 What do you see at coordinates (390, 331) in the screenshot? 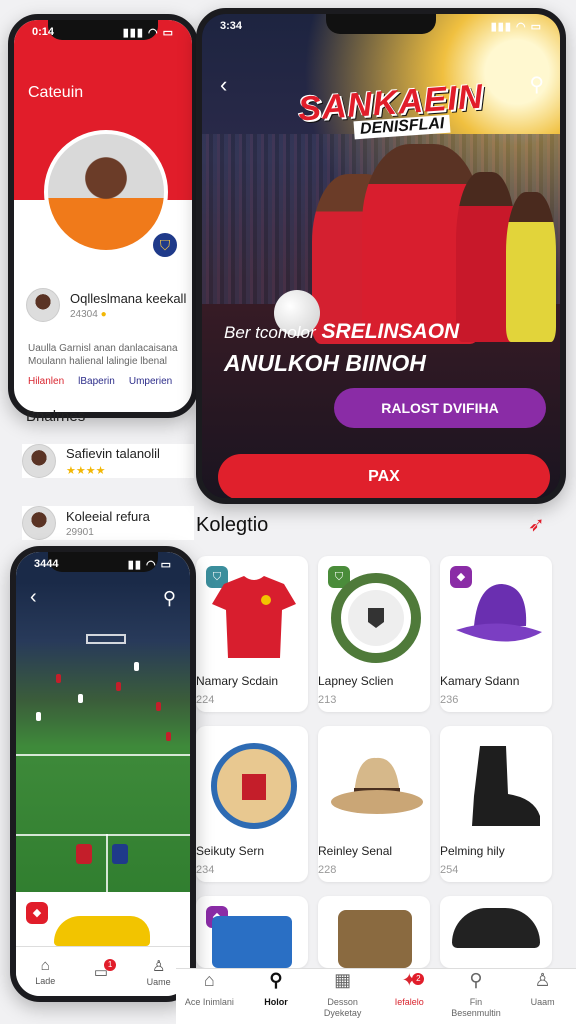
I see `hero-line-1-big: SRELINSAON` at bounding box center [390, 331].